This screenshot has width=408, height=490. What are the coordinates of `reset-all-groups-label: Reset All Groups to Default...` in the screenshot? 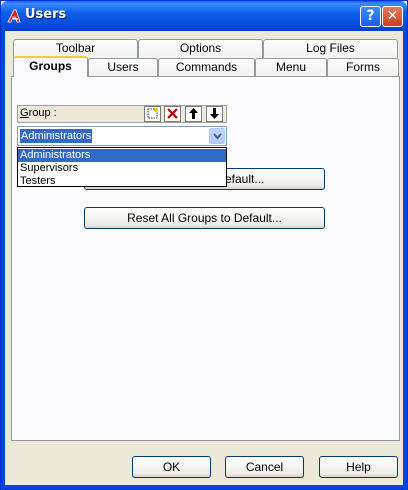 It's located at (204, 218).